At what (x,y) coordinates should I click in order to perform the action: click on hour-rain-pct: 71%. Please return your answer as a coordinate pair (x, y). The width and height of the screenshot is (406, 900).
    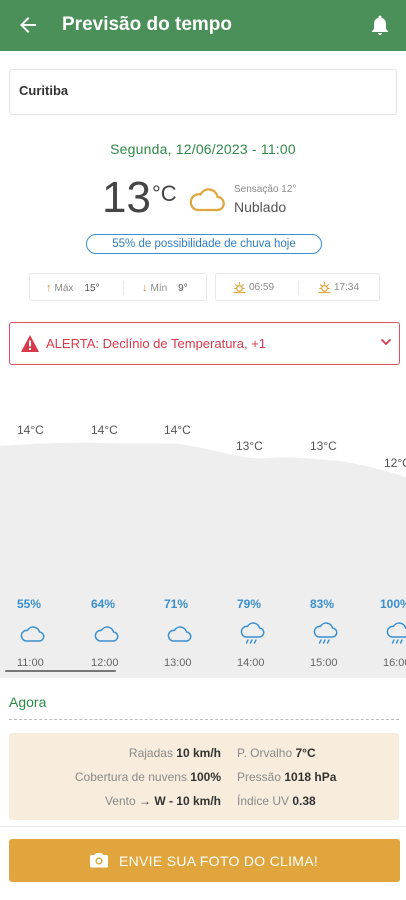
    Looking at the image, I should click on (176, 604).